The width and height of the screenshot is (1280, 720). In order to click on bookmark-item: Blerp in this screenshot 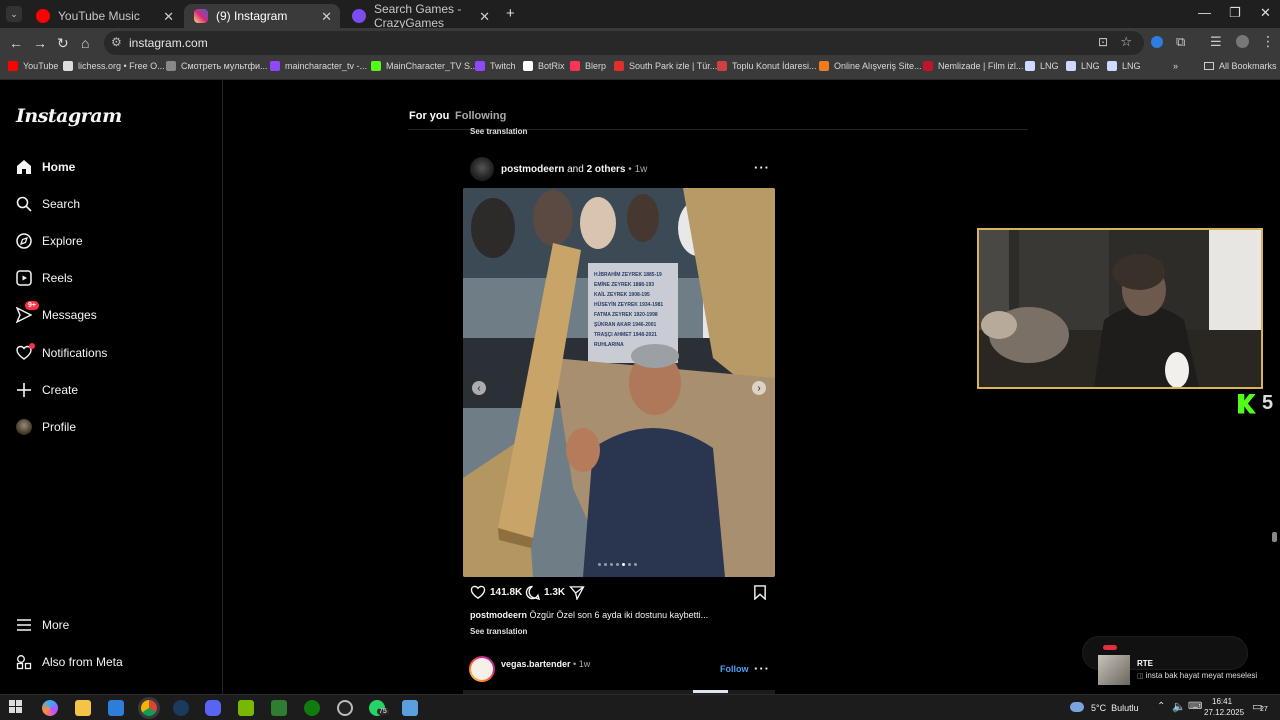, I will do `click(588, 66)`.